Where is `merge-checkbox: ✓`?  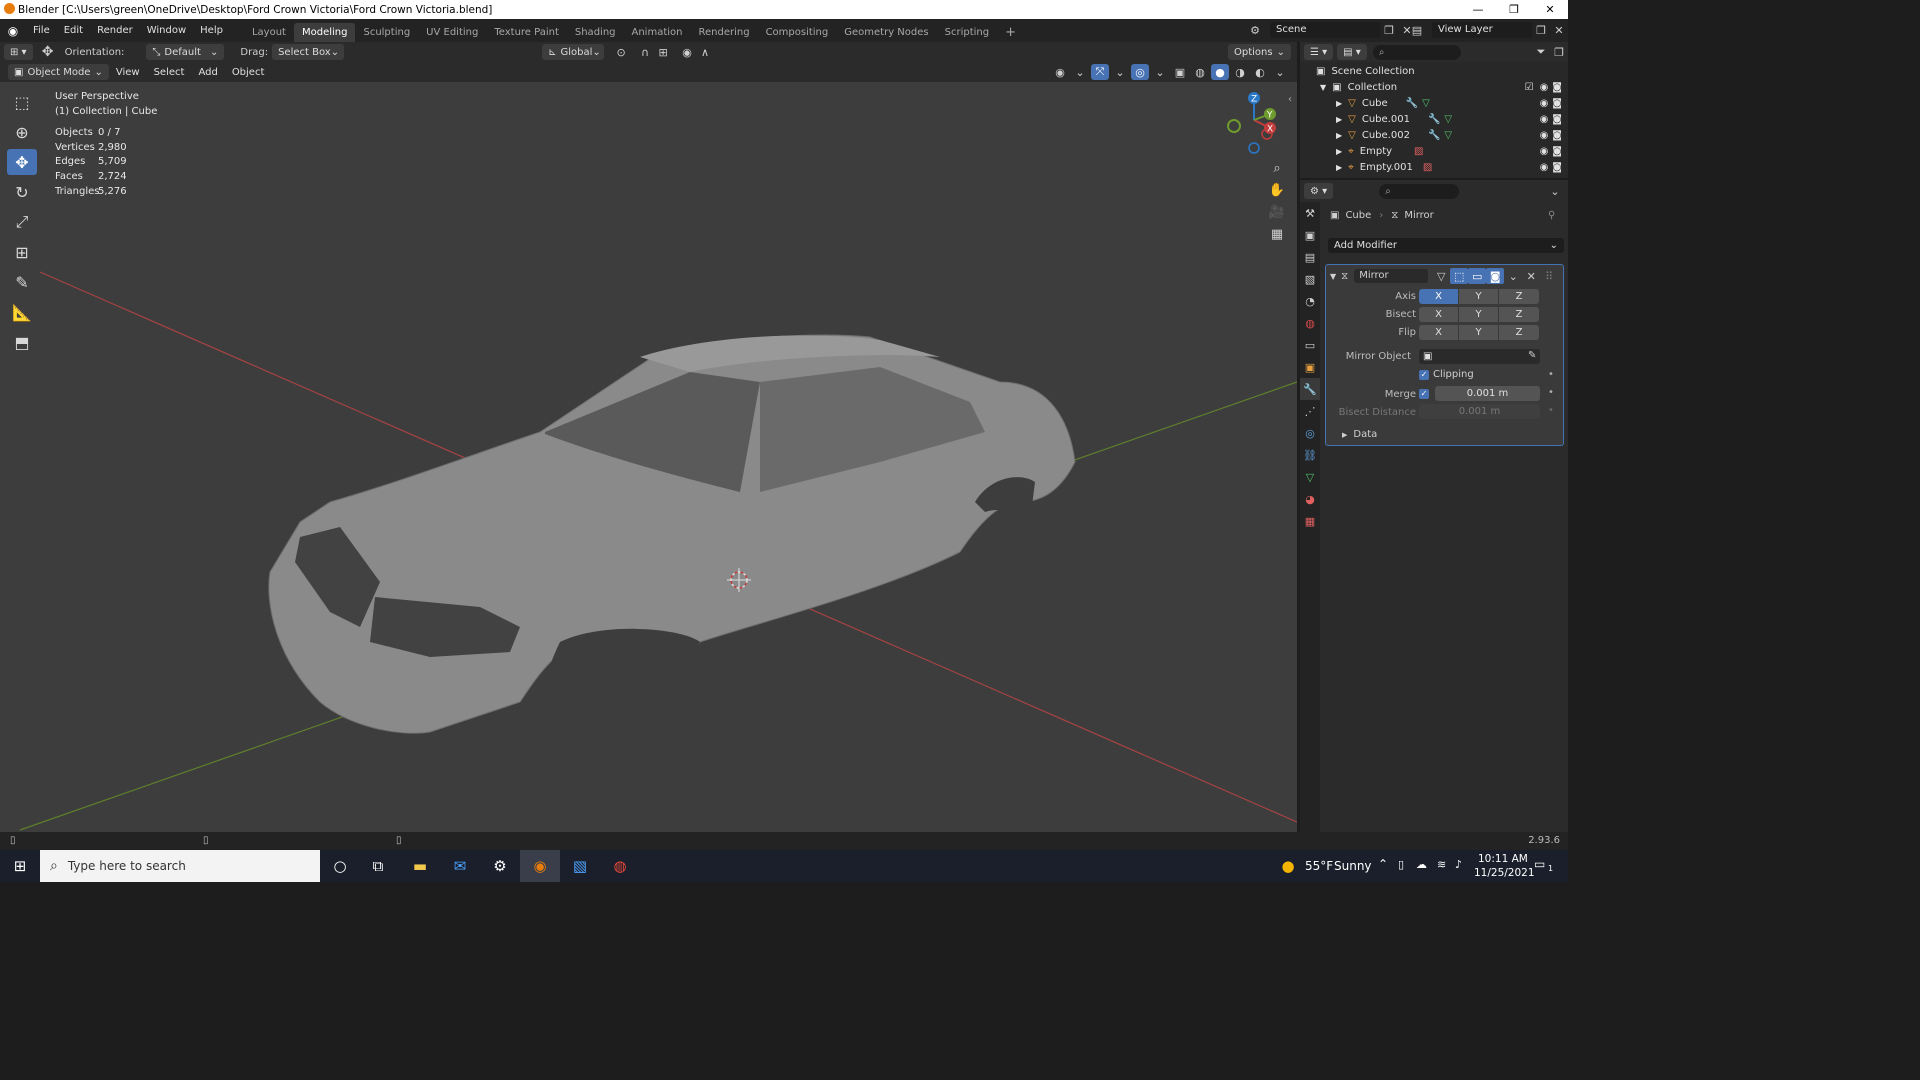 merge-checkbox: ✓ is located at coordinates (1424, 394).